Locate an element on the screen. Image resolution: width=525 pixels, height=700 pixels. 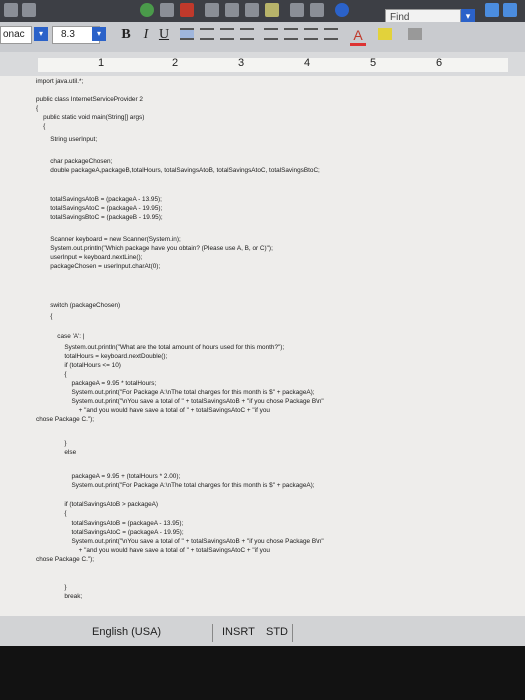
code-line: else is located at coordinates (56, 452).